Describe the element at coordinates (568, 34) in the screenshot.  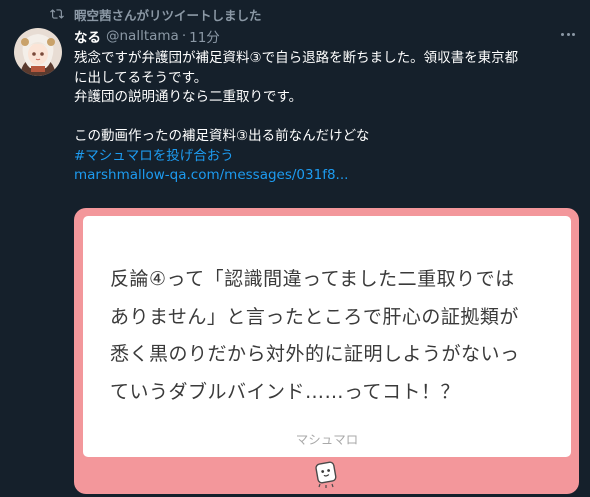
I see `more-dots-icon` at that location.